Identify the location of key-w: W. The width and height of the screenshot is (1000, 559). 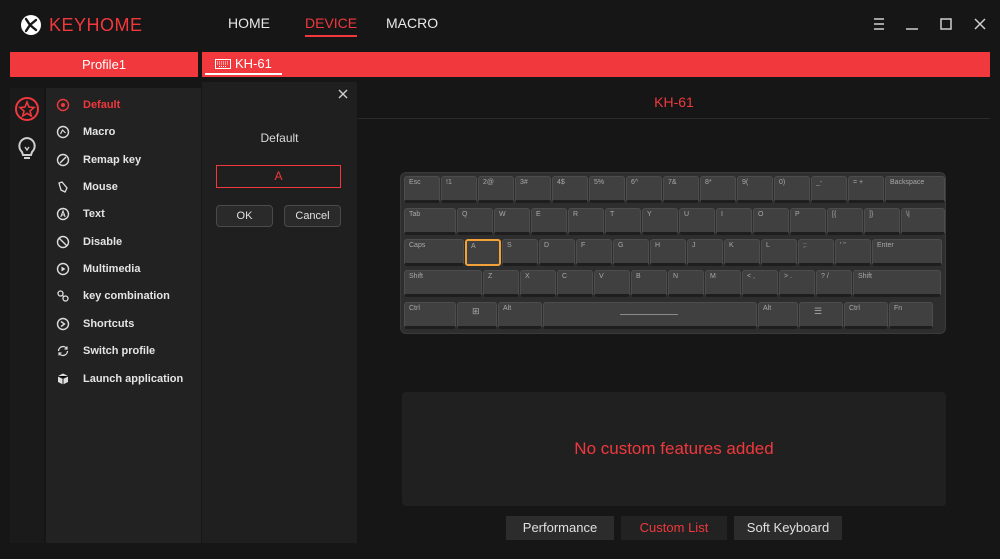
(512, 221).